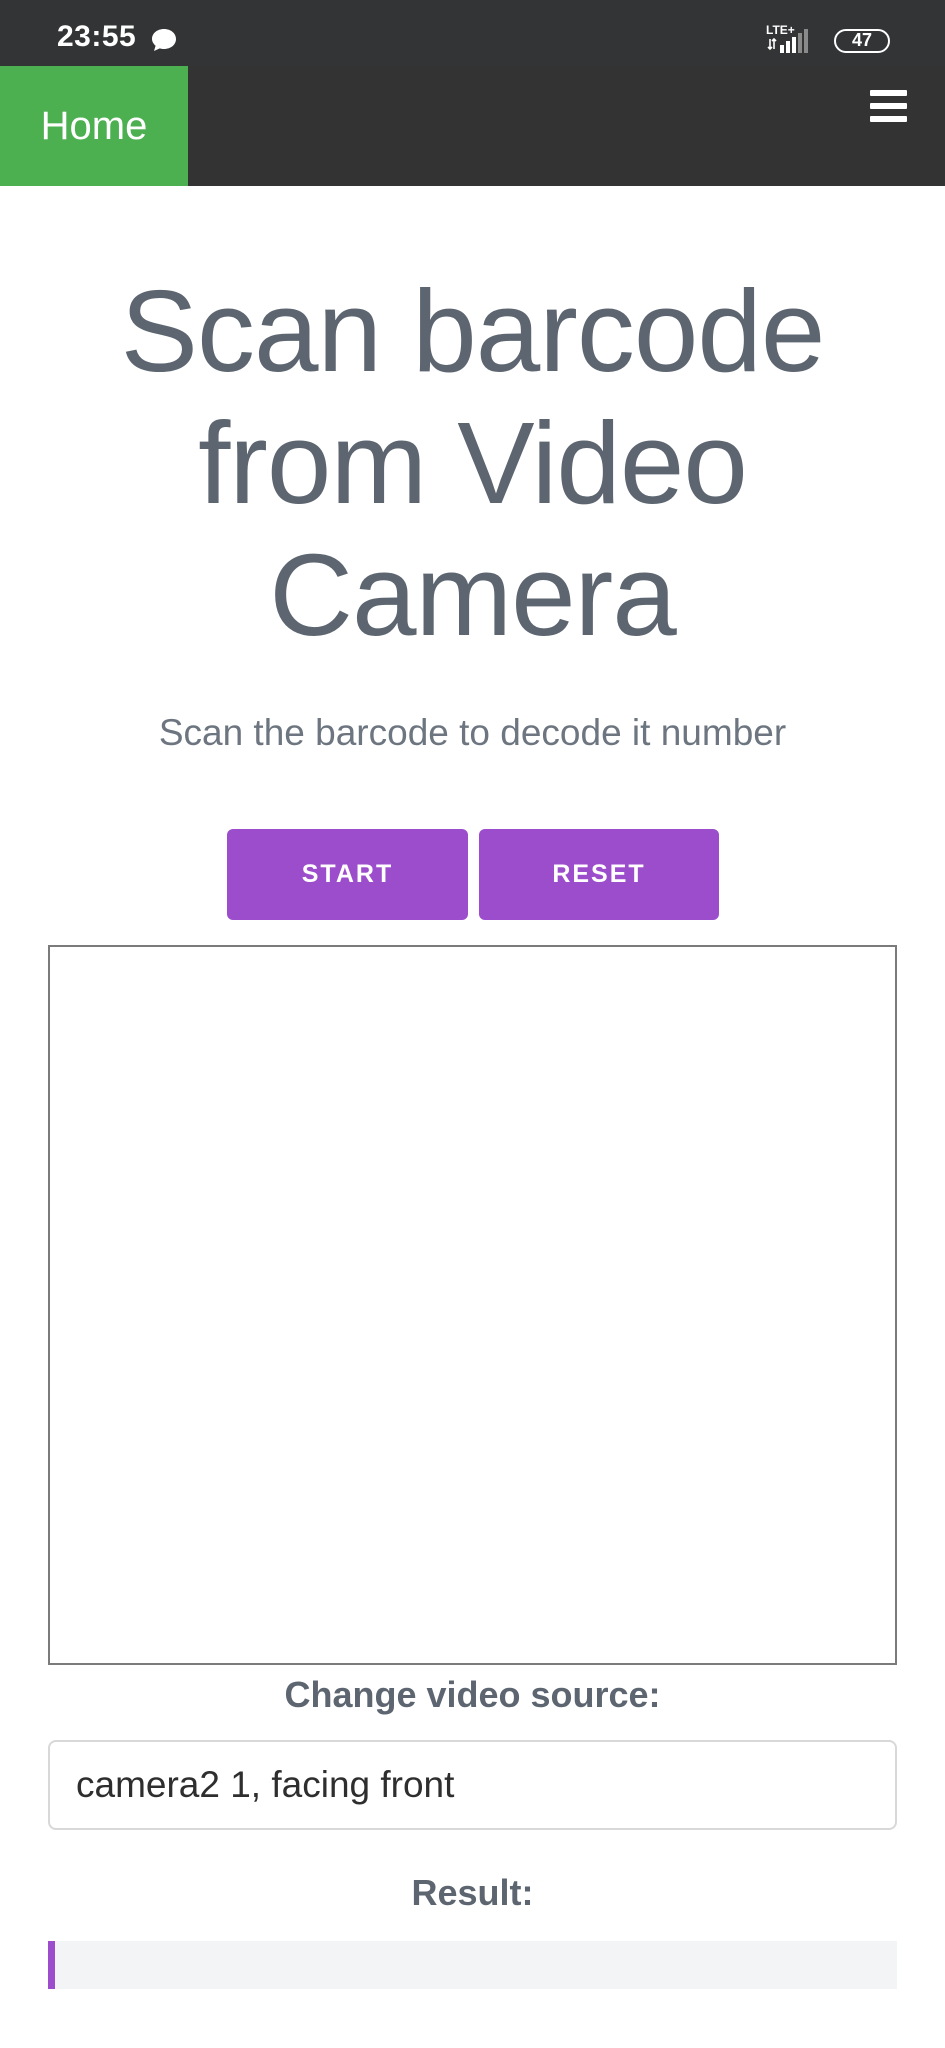 The image size is (945, 2048). Describe the element at coordinates (472, 1785) in the screenshot. I see `video-source-select: camera2 1, facing front` at that location.